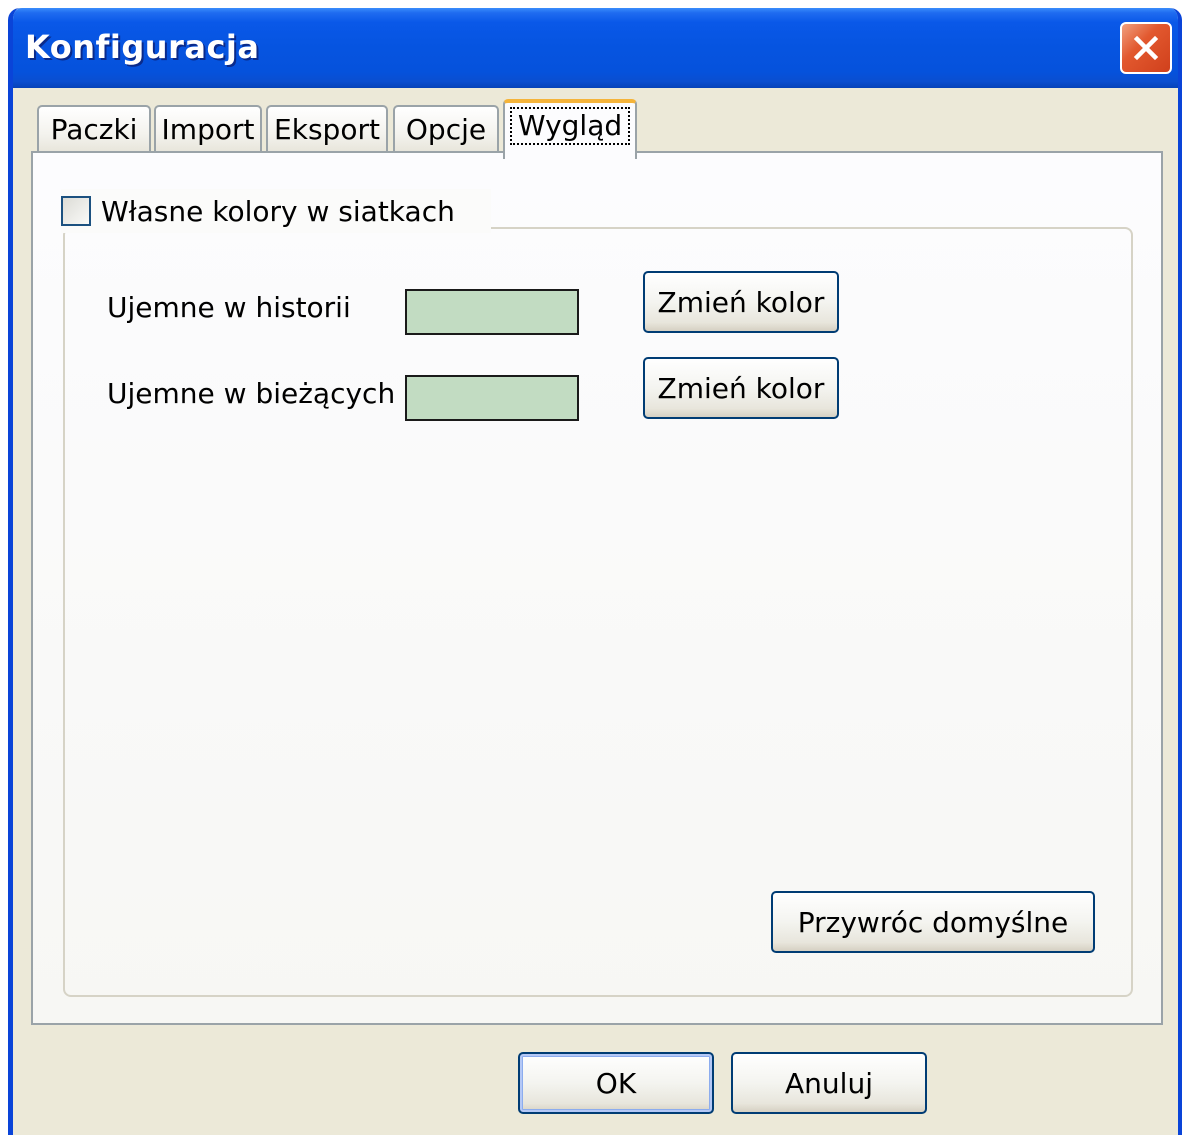 This screenshot has width=1182, height=1135. I want to click on restore-defaults-button: Przywróc domyślne, so click(933, 922).